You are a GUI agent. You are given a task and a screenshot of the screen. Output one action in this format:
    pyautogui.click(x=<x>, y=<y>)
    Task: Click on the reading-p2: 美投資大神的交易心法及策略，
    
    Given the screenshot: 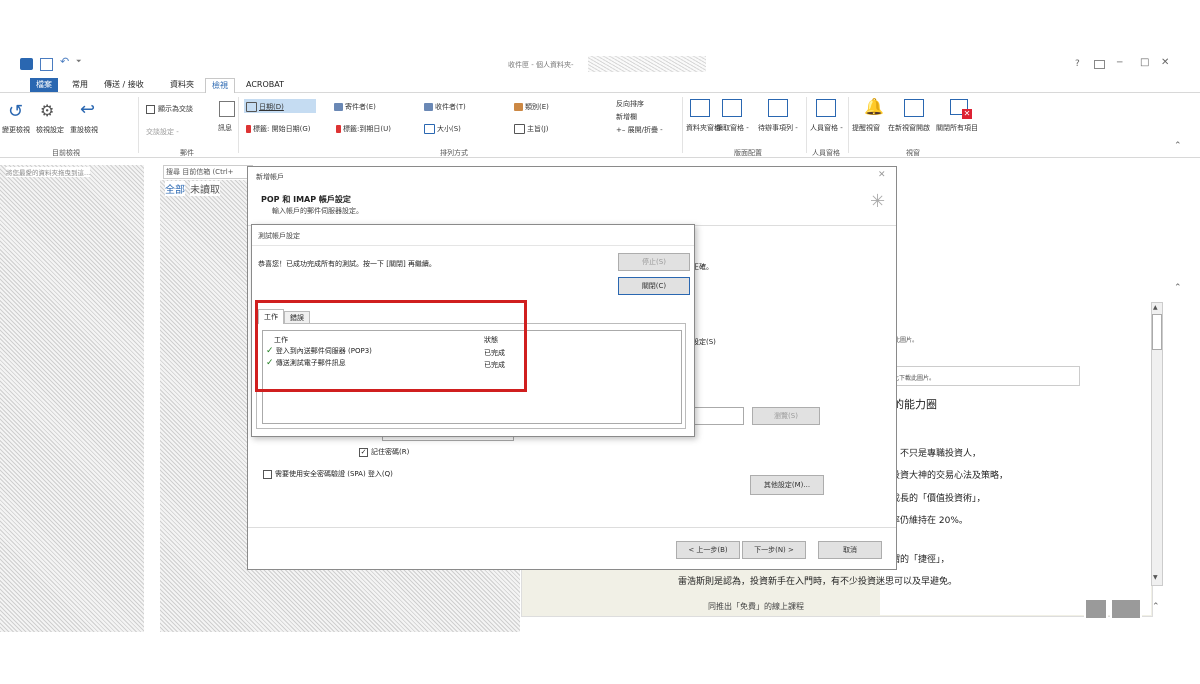 What is the action you would take?
    pyautogui.click(x=945, y=476)
    